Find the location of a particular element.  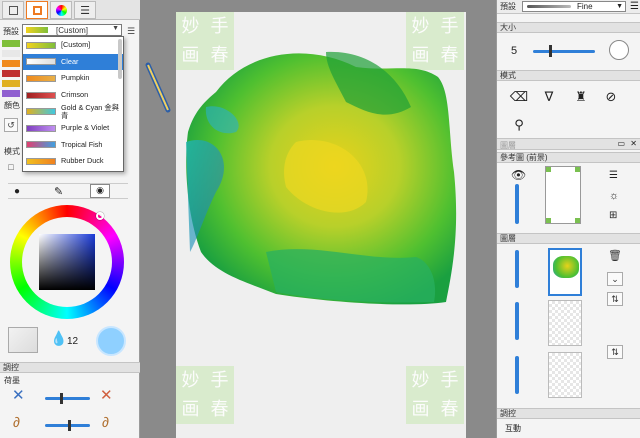

layer-thumbnail-active is located at coordinates (565, 272).